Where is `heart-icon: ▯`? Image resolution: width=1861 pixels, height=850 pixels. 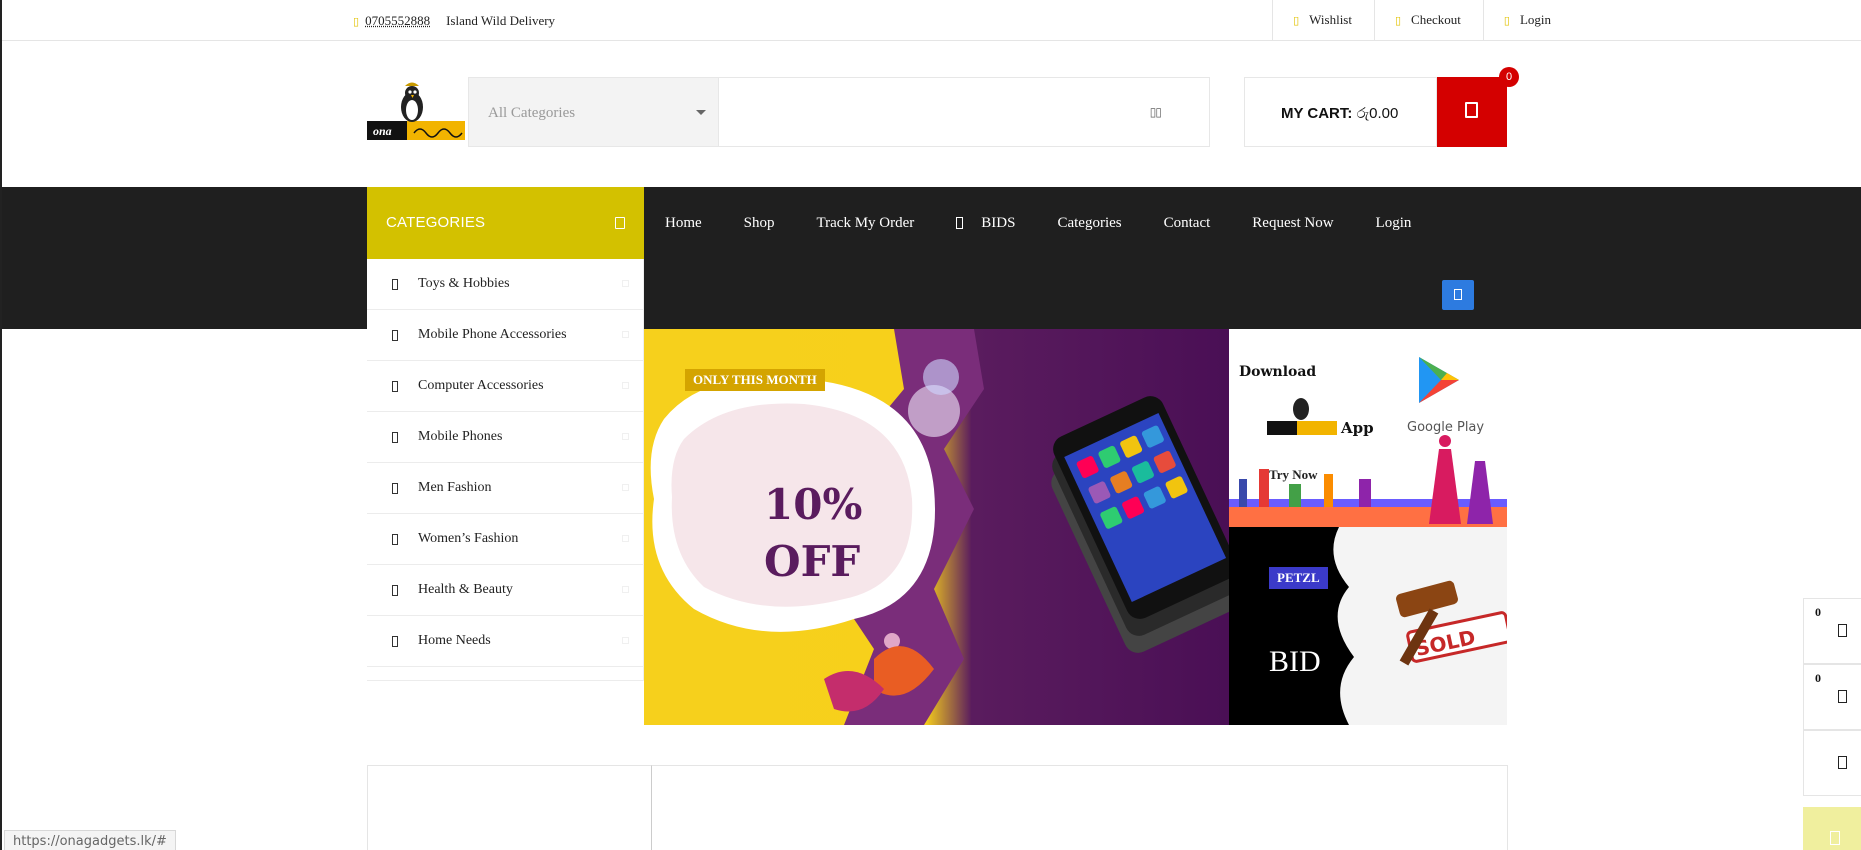
heart-icon: ▯ is located at coordinates (1296, 20).